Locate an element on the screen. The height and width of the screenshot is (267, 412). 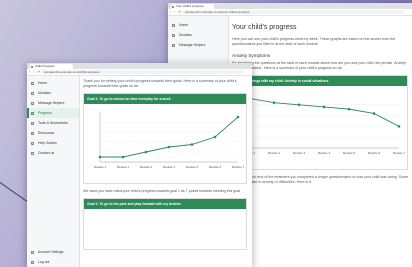
sidebar-item-label: Tools & Worksheets is located at coordinates (53, 123).